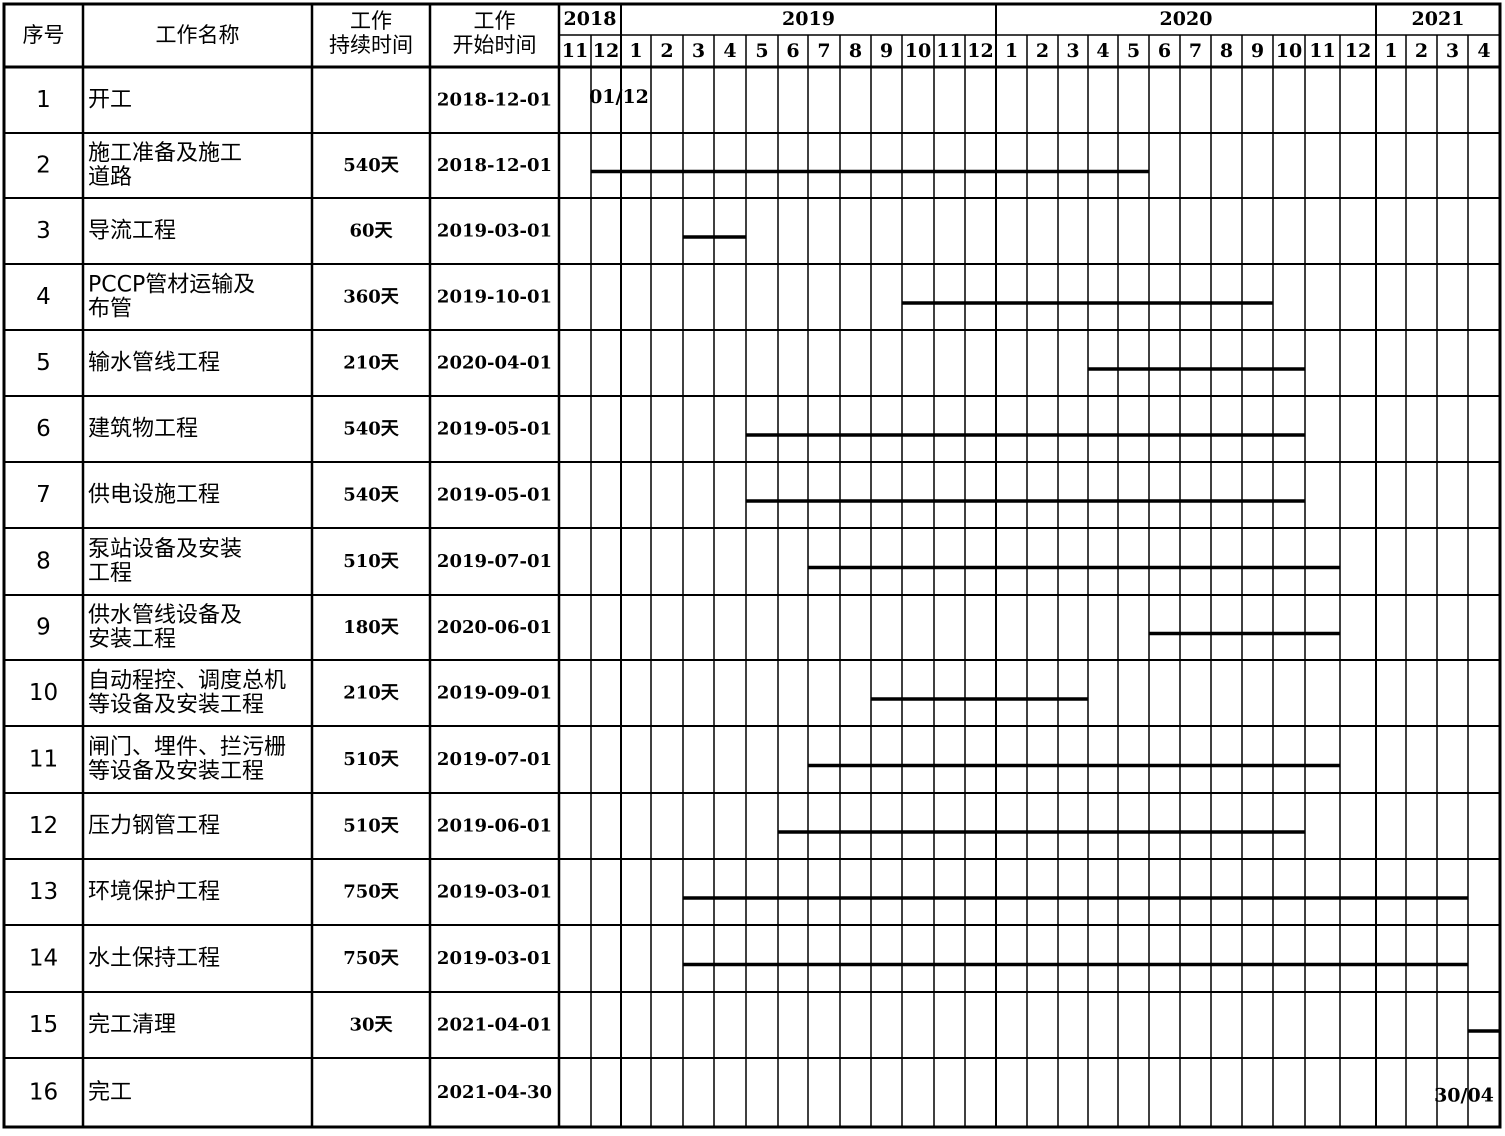  I want to click on header-duration-line2: 持续时间, so click(371, 45).